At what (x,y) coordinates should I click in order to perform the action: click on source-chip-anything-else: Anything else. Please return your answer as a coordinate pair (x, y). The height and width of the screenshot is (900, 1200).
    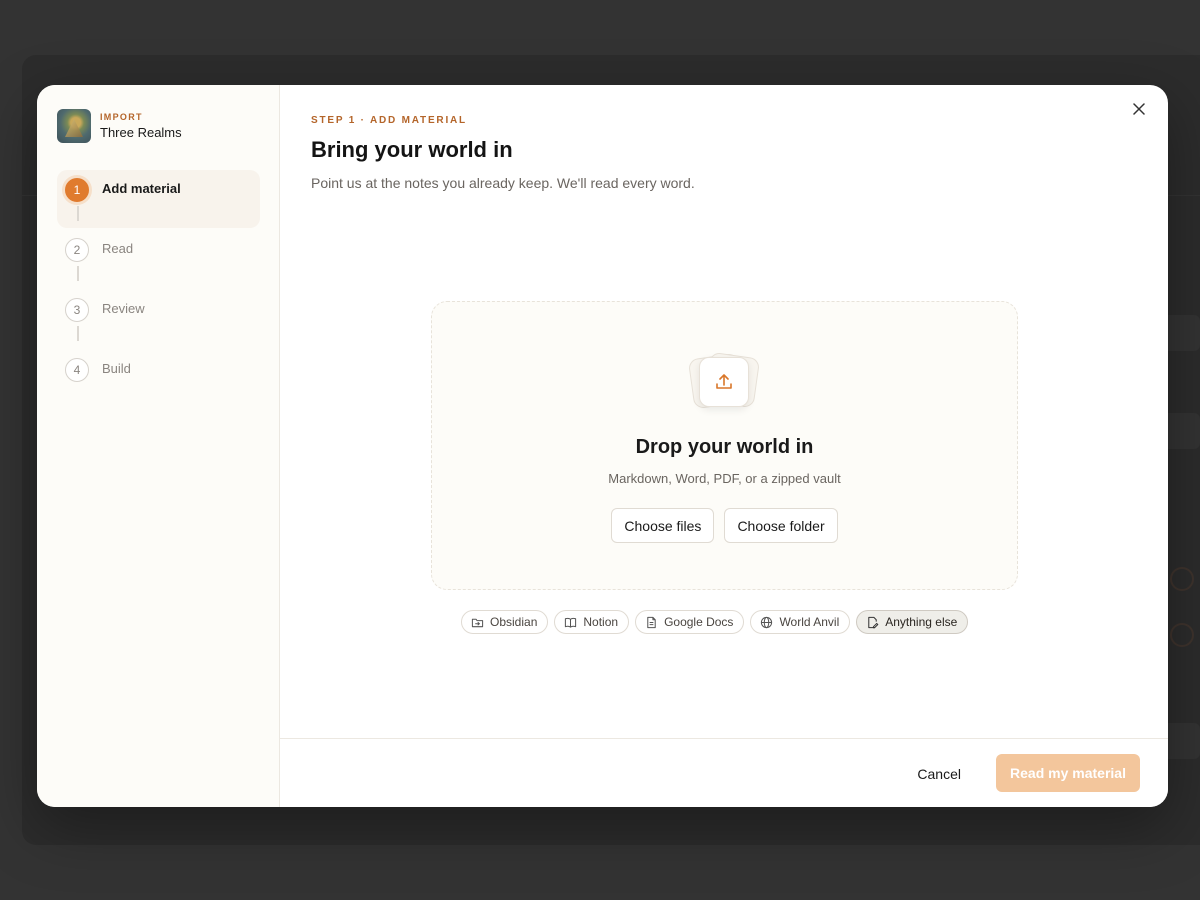
    Looking at the image, I should click on (912, 622).